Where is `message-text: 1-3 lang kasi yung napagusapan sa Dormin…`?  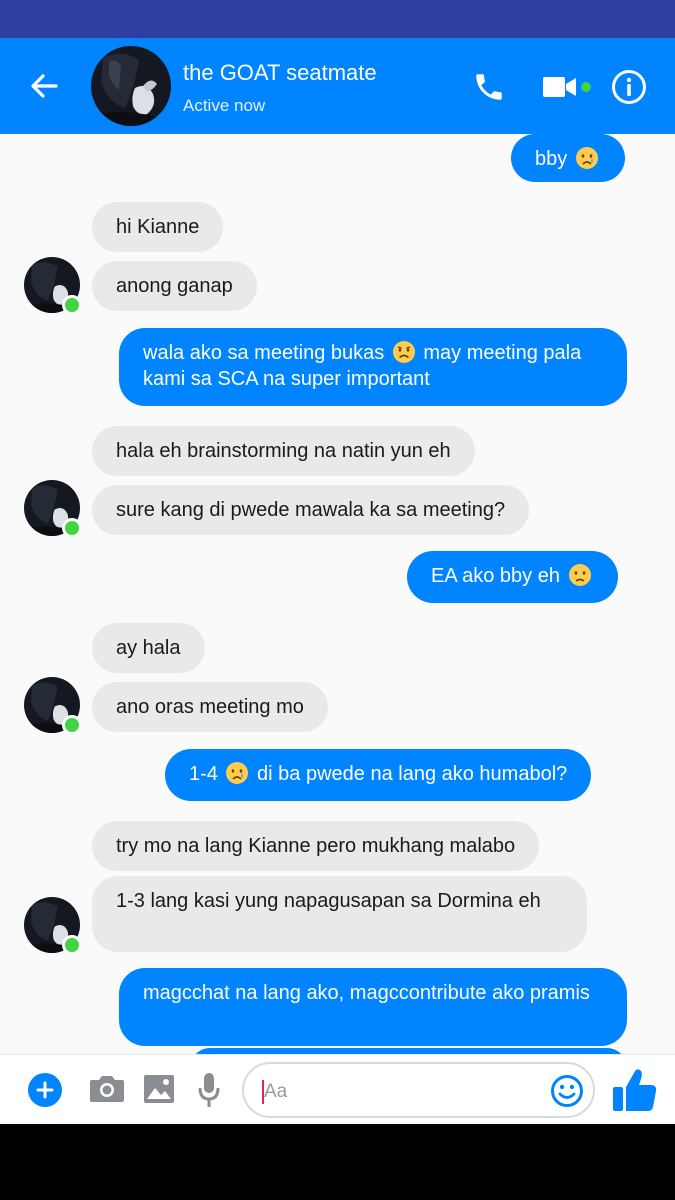 message-text: 1-3 lang kasi yung napagusapan sa Dormin… is located at coordinates (328, 901).